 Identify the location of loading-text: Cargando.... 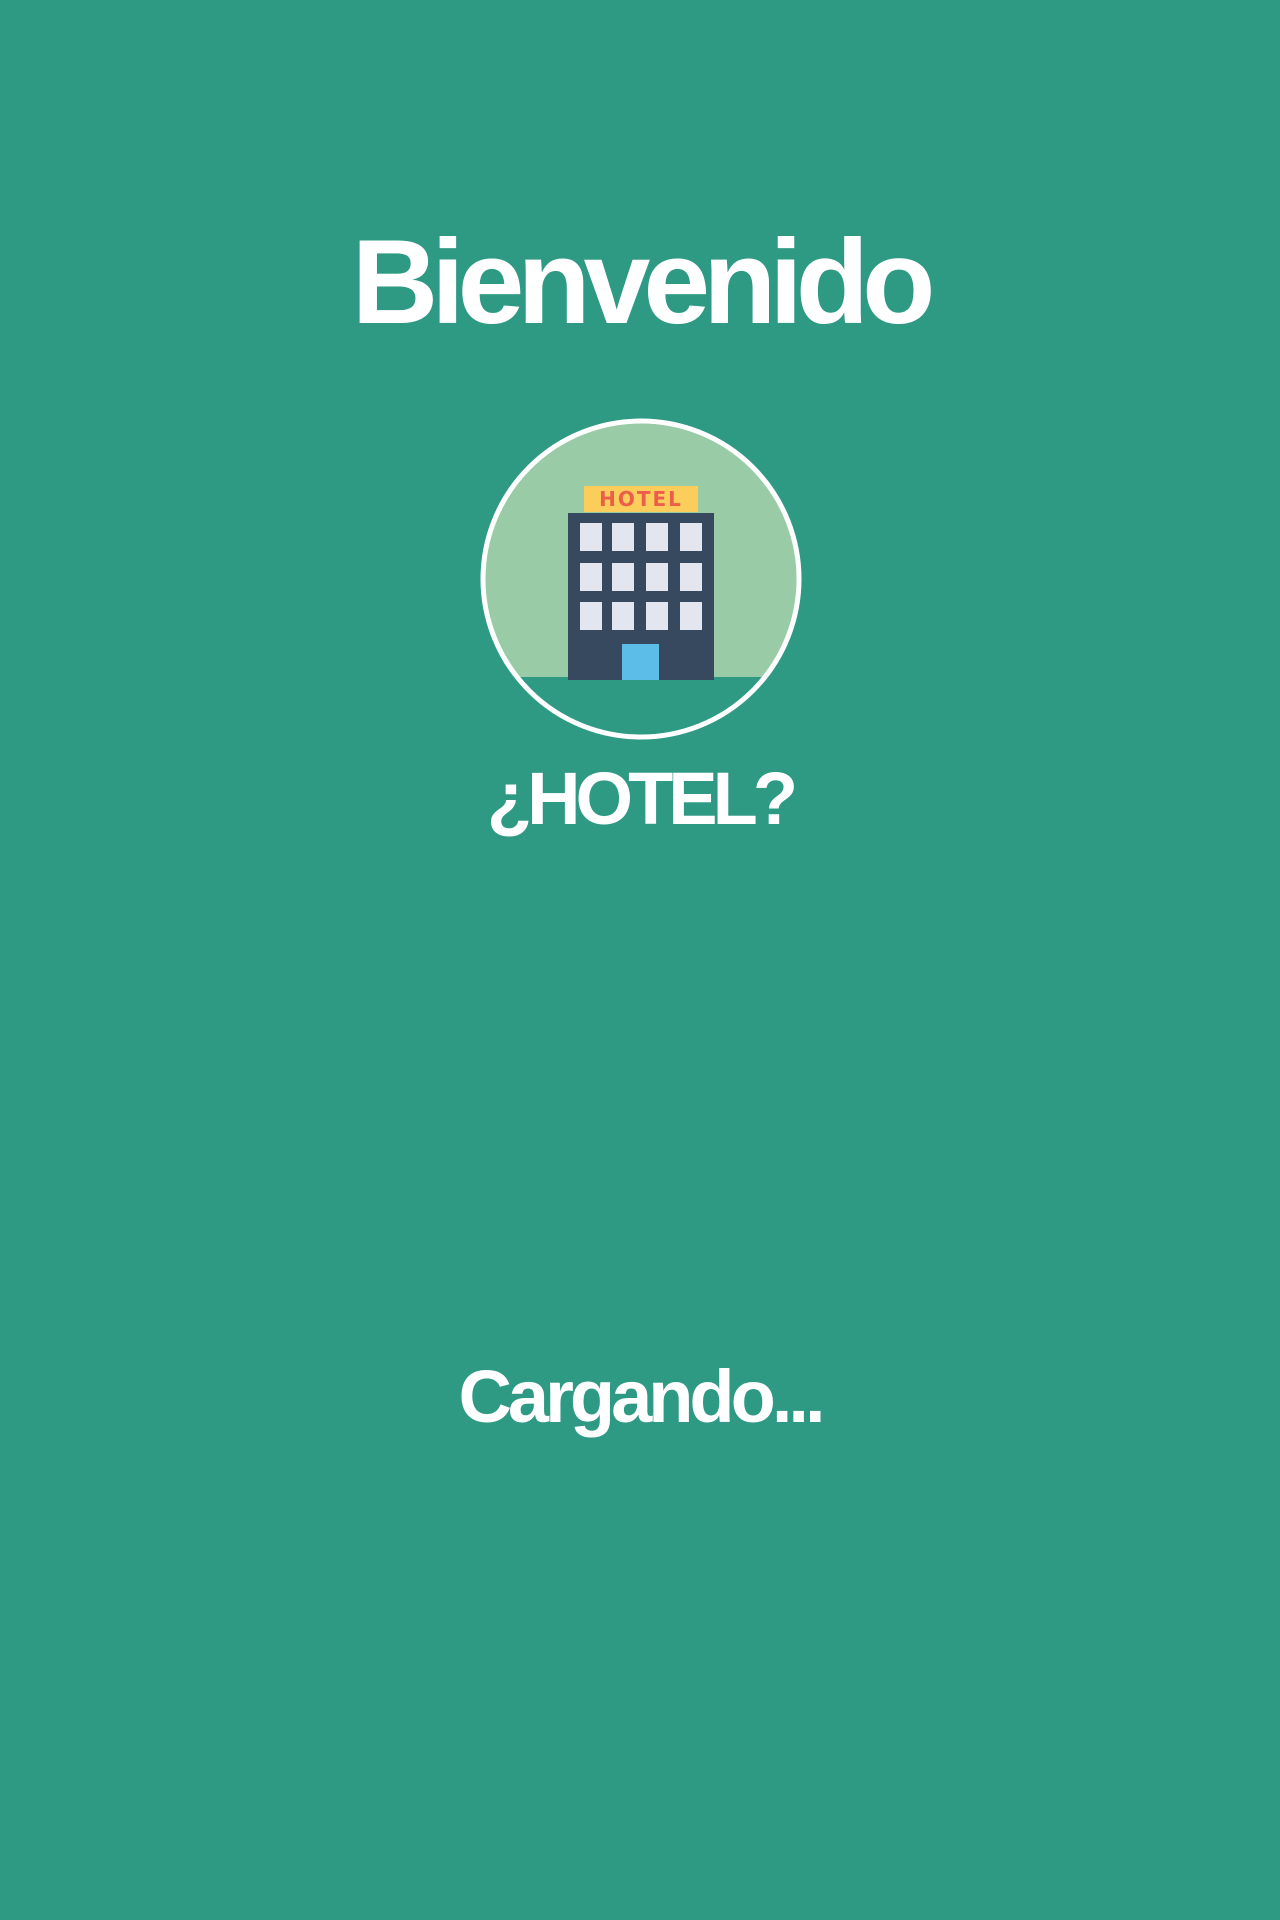
(641, 1396).